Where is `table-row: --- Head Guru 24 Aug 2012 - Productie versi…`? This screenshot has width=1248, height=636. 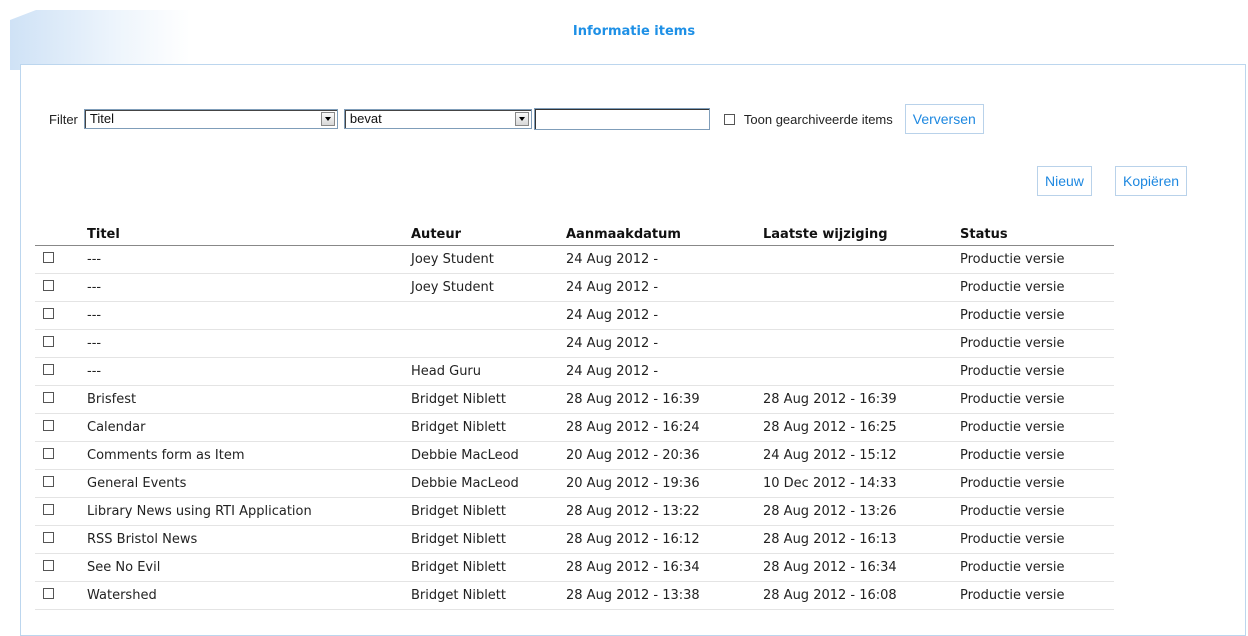 table-row: --- Head Guru 24 Aug 2012 - Productie versi… is located at coordinates (574, 371).